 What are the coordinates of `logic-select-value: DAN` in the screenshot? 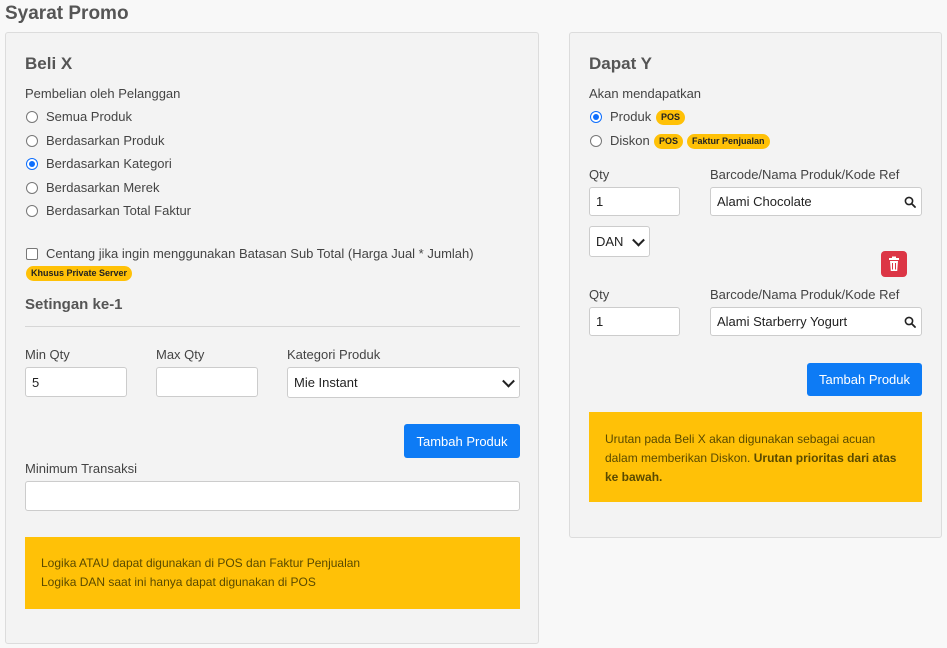 It's located at (610, 241).